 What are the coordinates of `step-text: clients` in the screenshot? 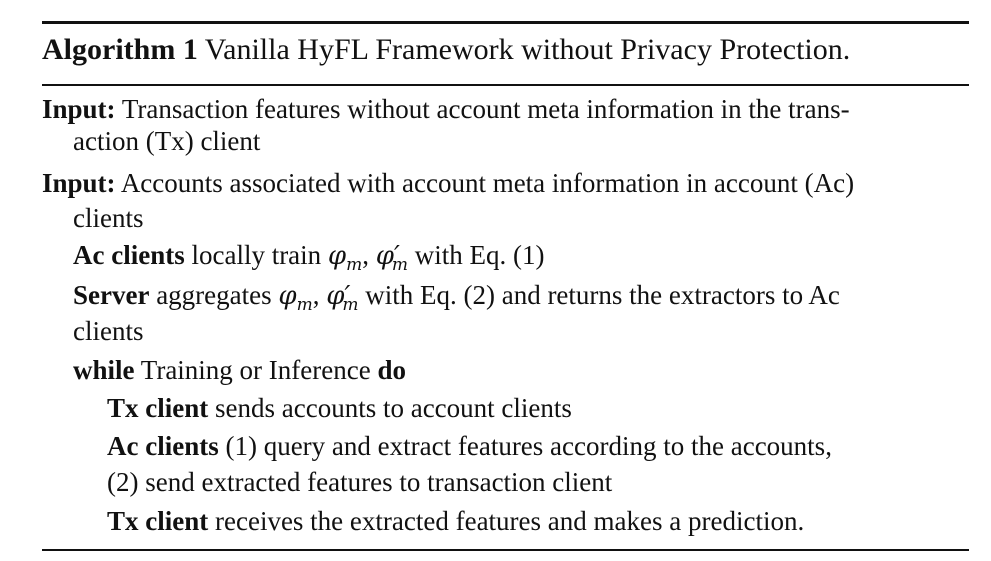 It's located at (108, 331).